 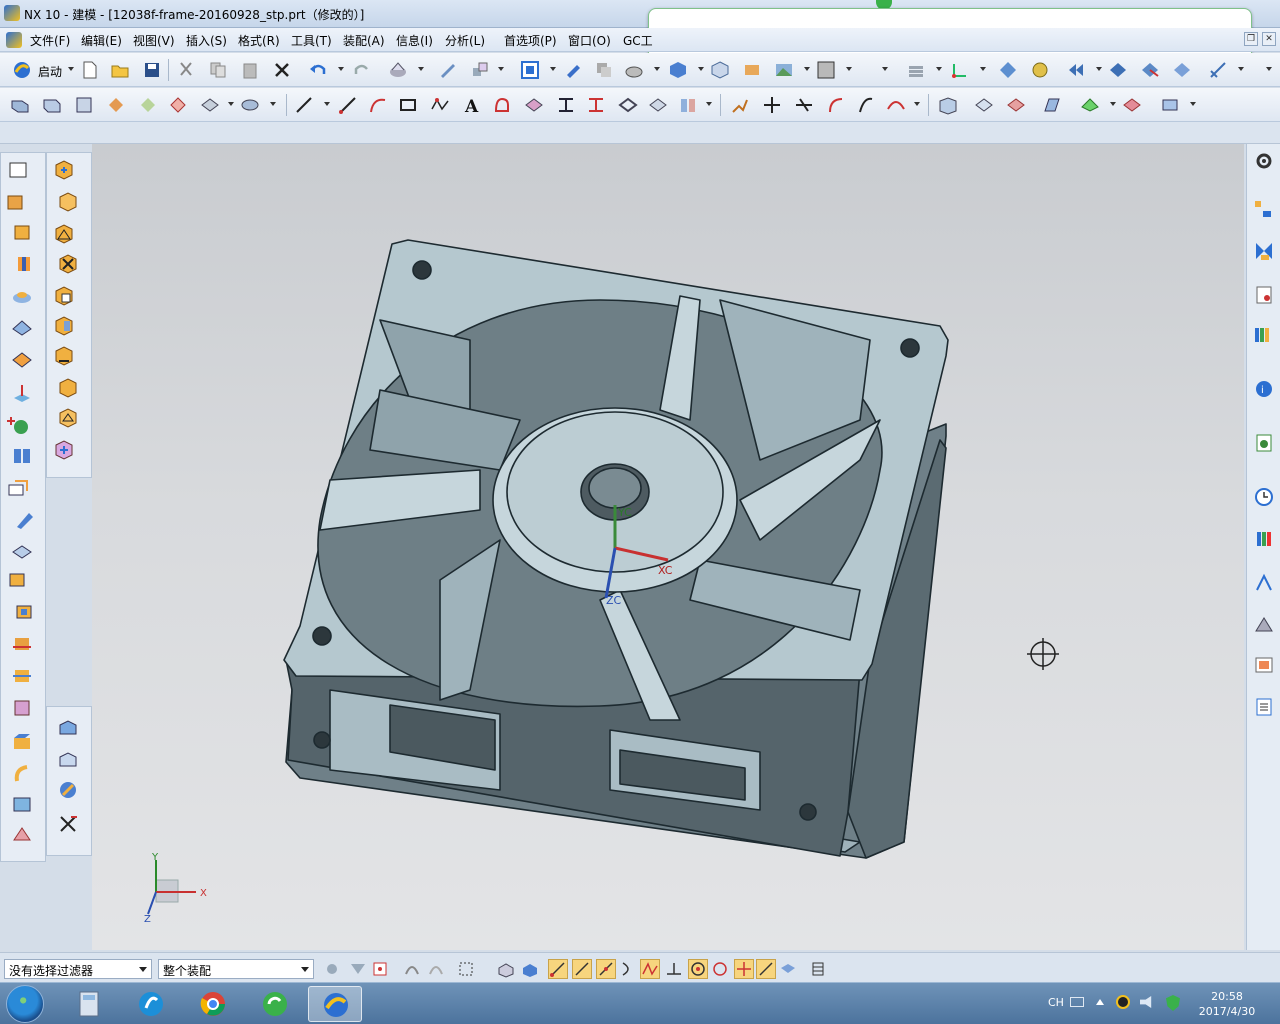 I want to click on sequence-icon, so click(x=68, y=790).